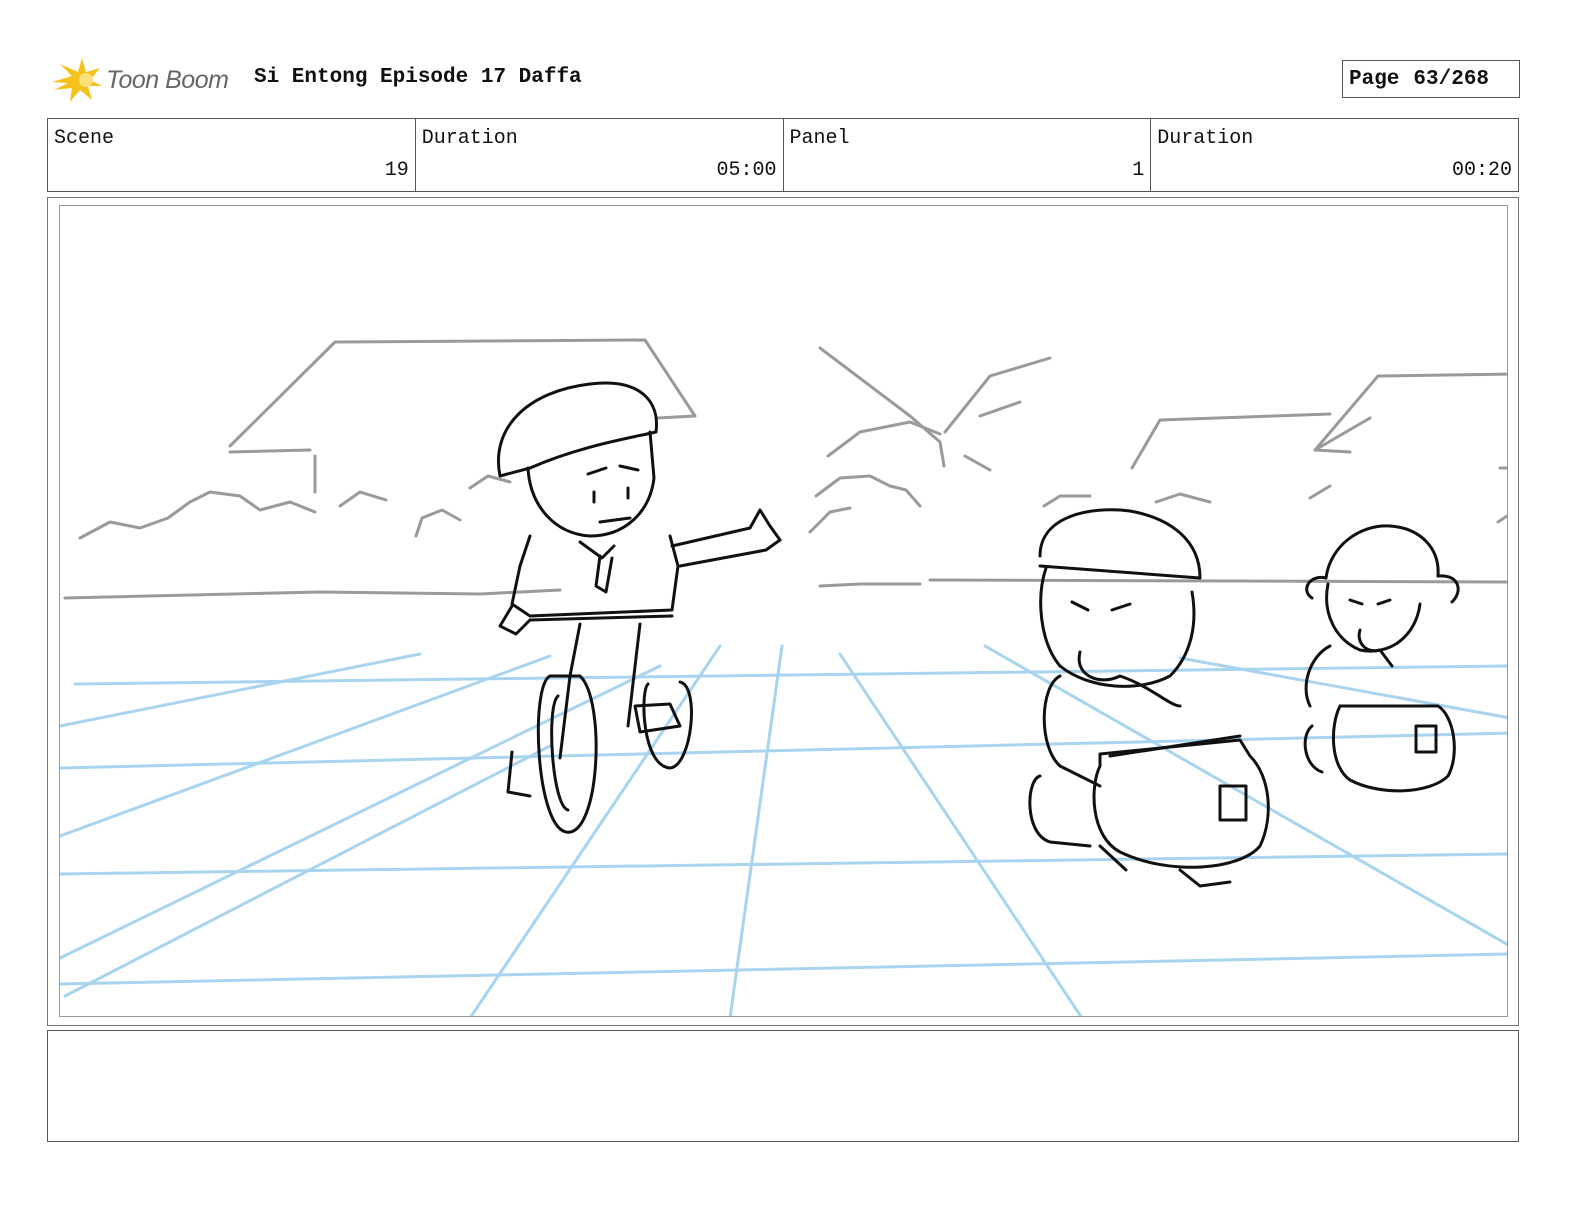  What do you see at coordinates (783, 1086) in the screenshot?
I see `panel-notes` at bounding box center [783, 1086].